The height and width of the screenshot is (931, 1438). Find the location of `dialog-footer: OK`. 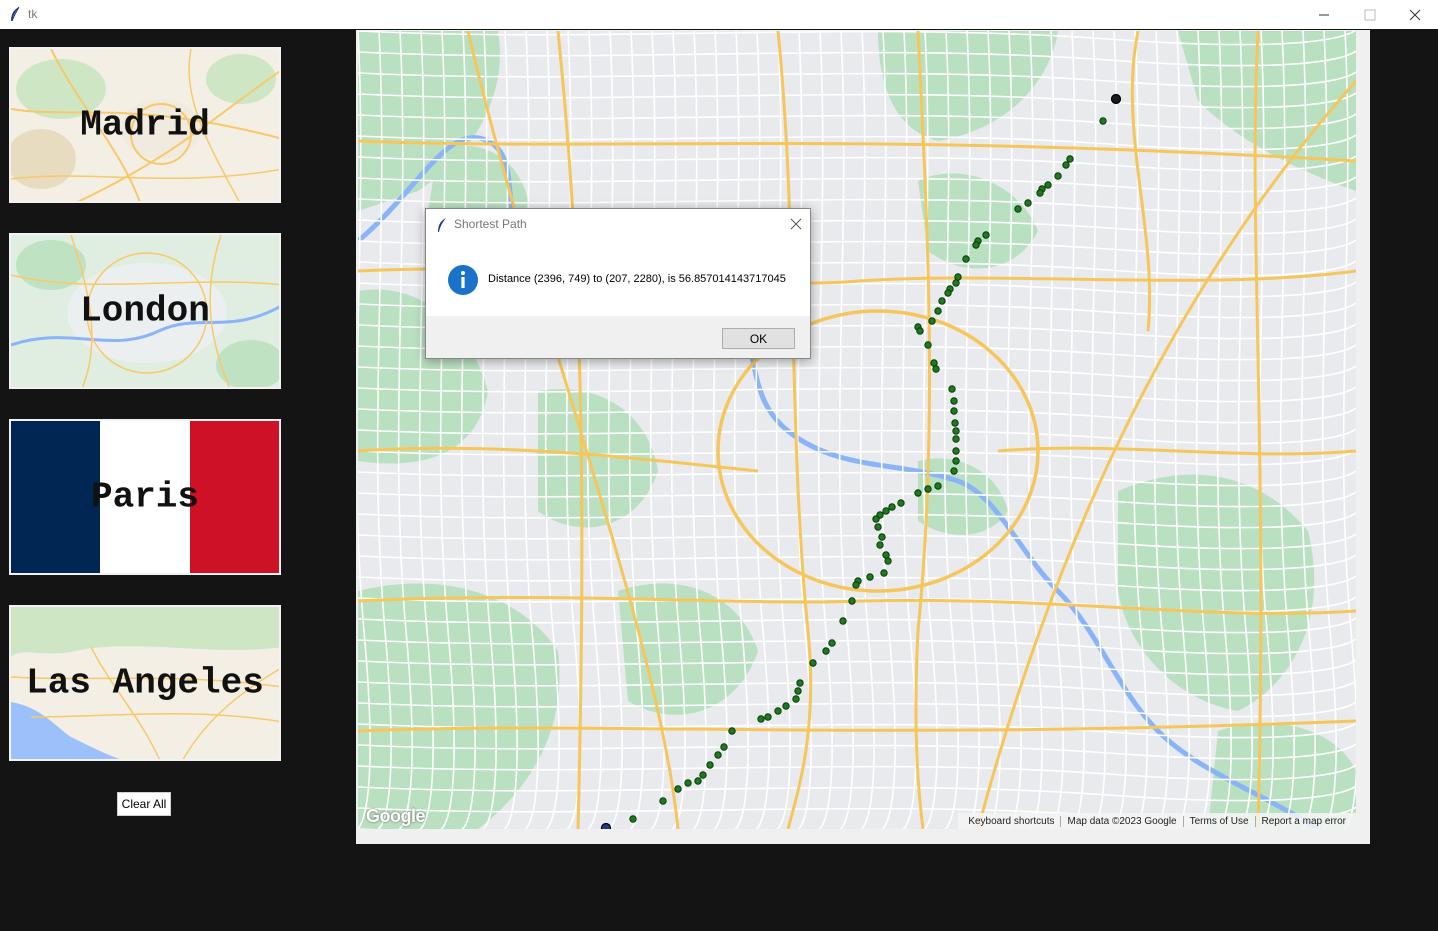

dialog-footer: OK is located at coordinates (618, 337).